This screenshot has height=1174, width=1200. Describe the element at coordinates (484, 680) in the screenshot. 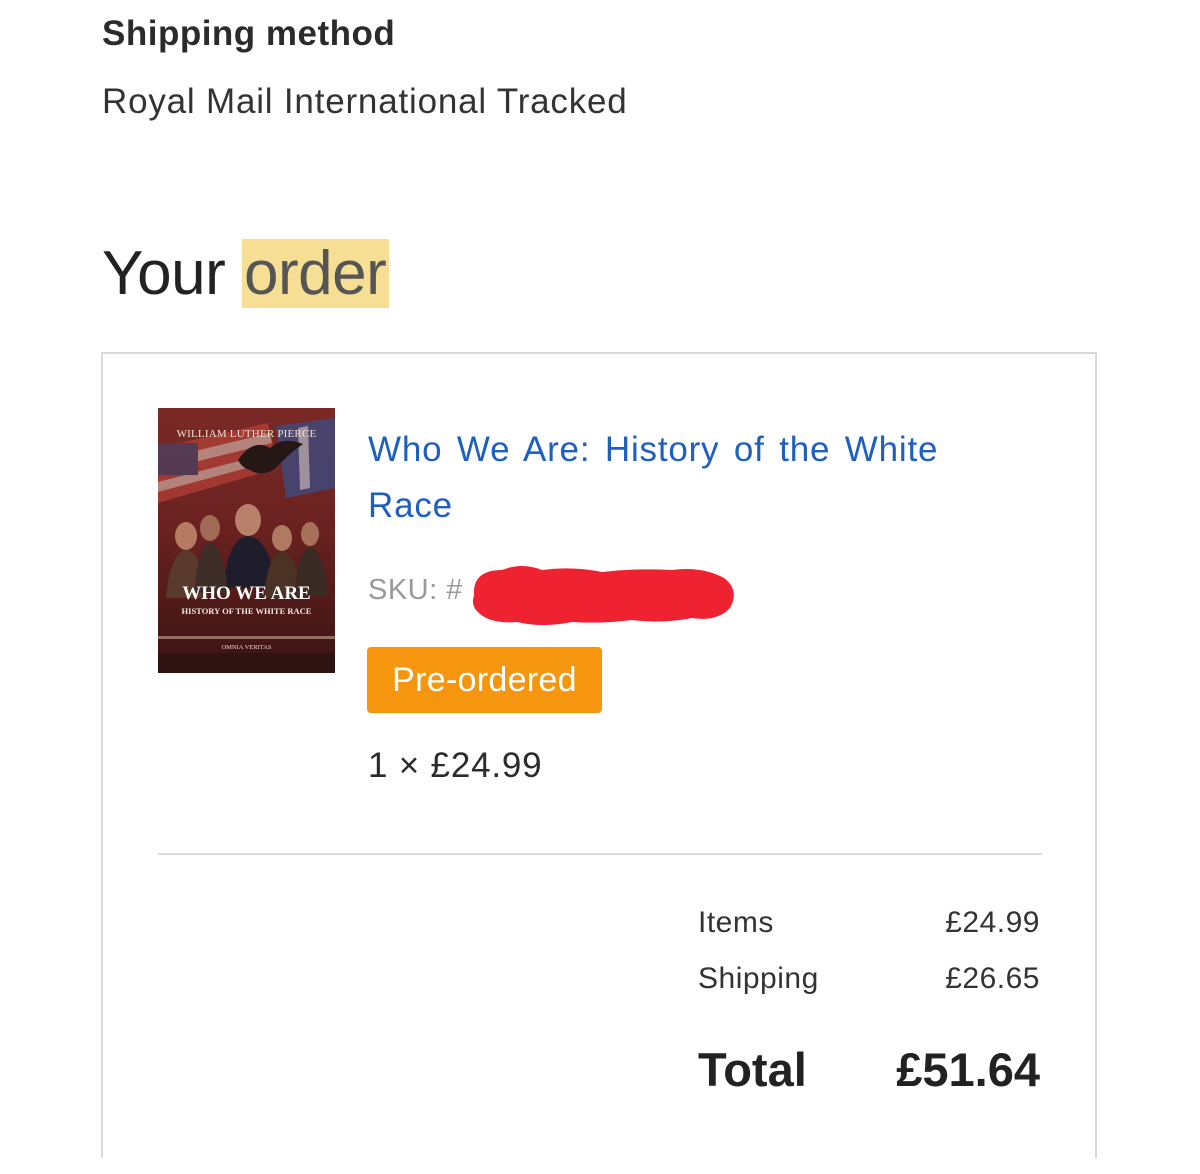

I see `status-badge: Pre-ordered` at that location.